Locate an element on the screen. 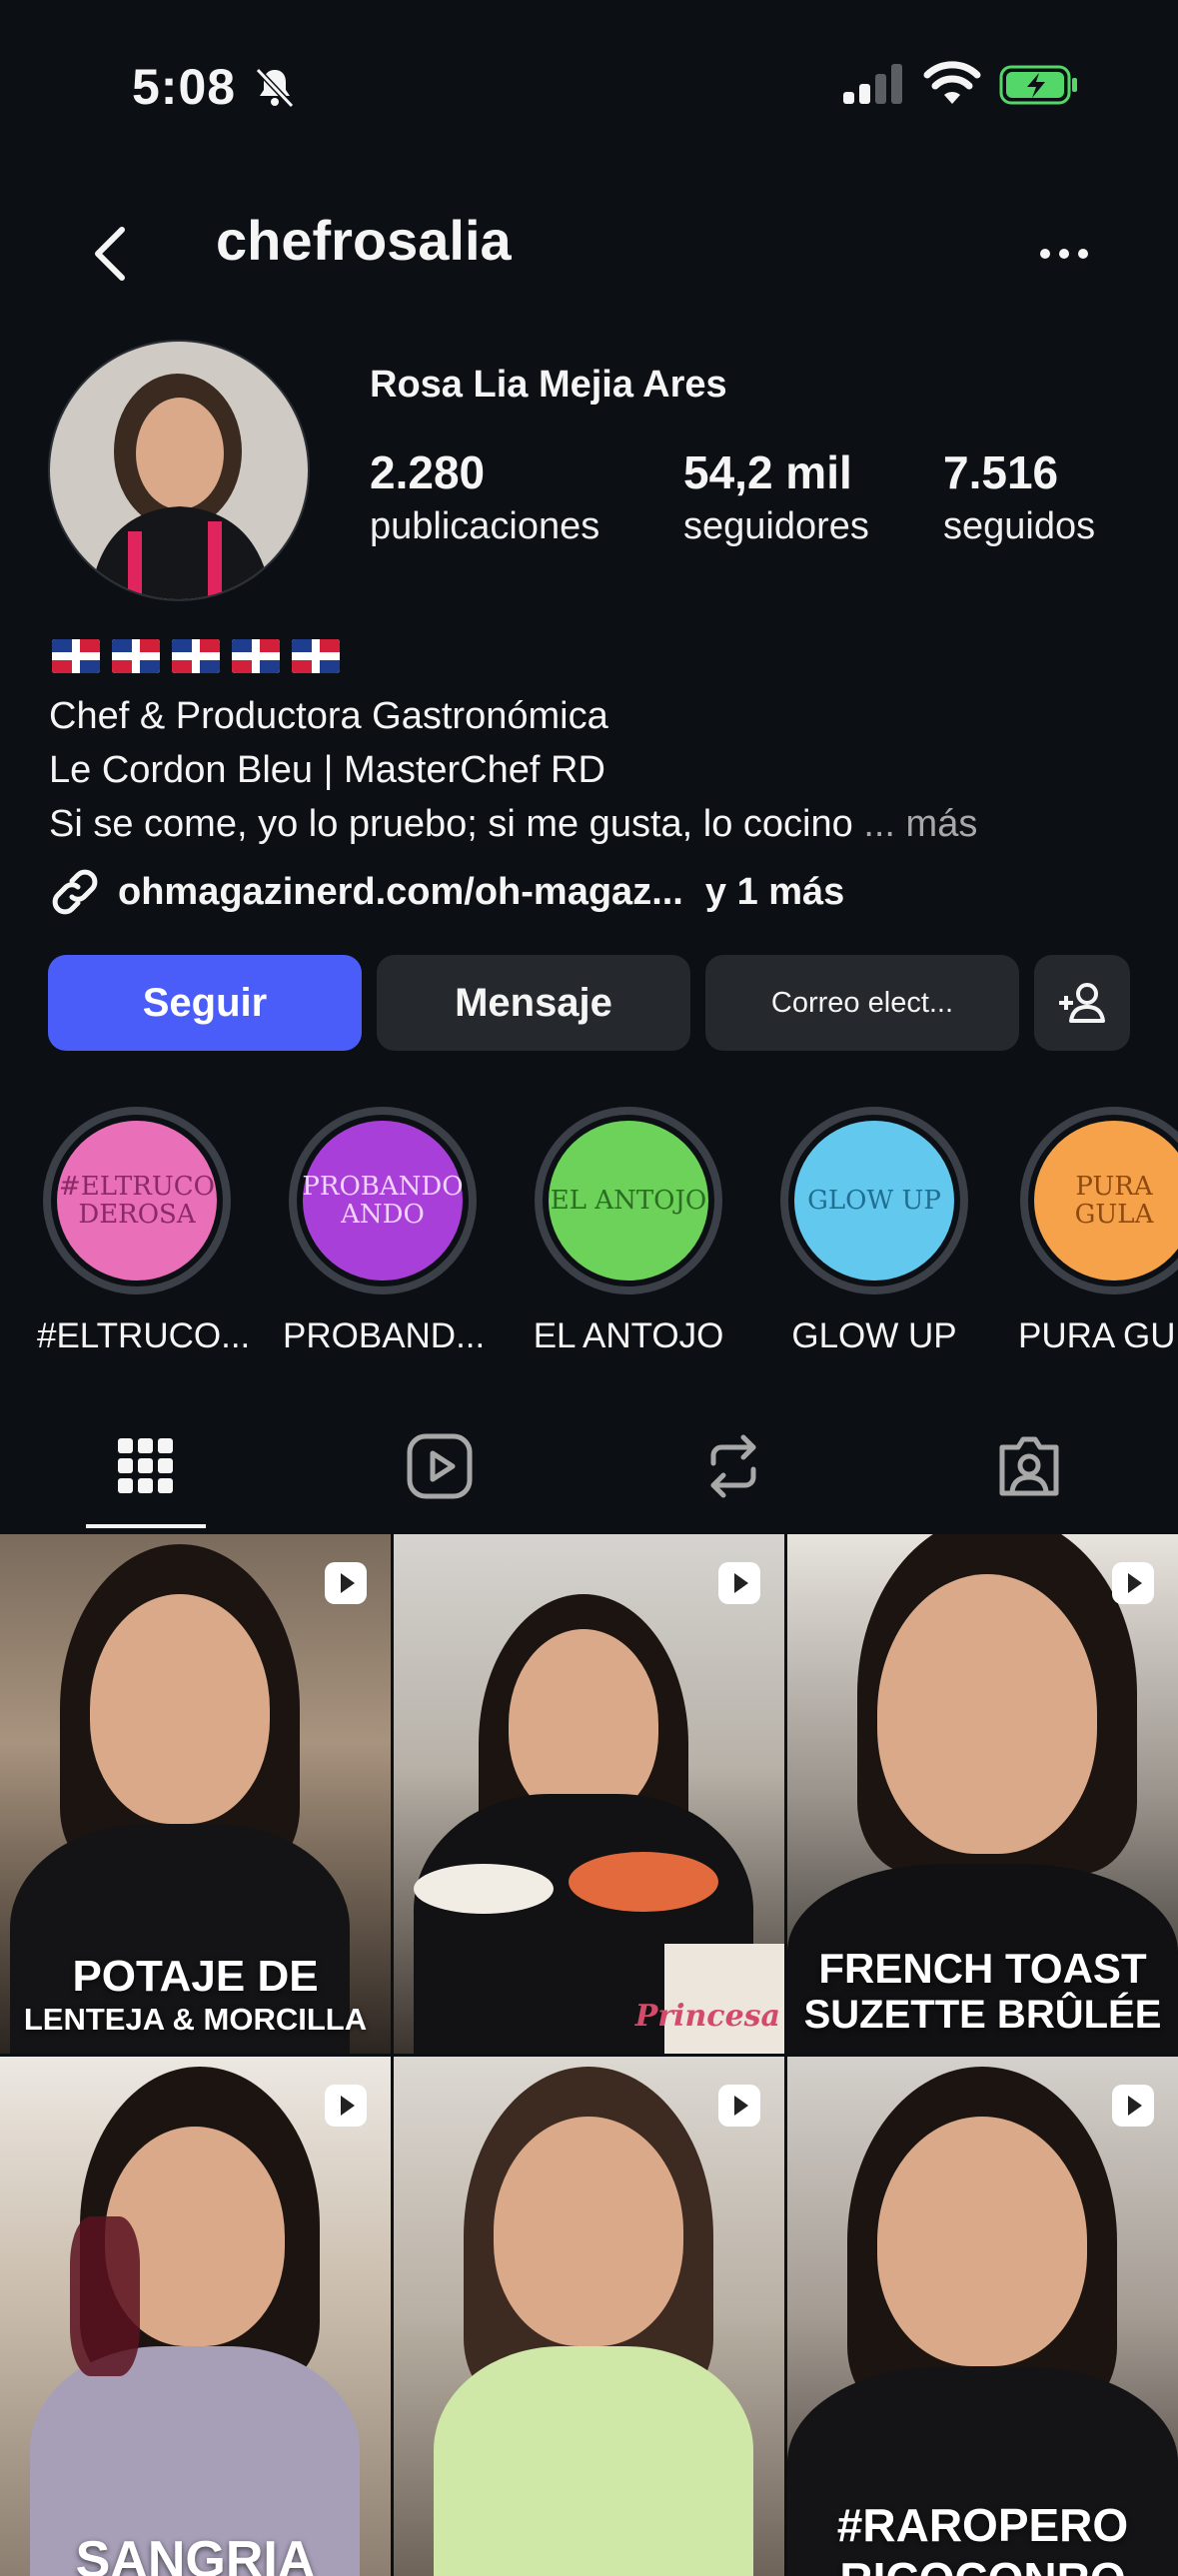  highlight-cover-text: EL ANTOJO is located at coordinates (628, 1201).